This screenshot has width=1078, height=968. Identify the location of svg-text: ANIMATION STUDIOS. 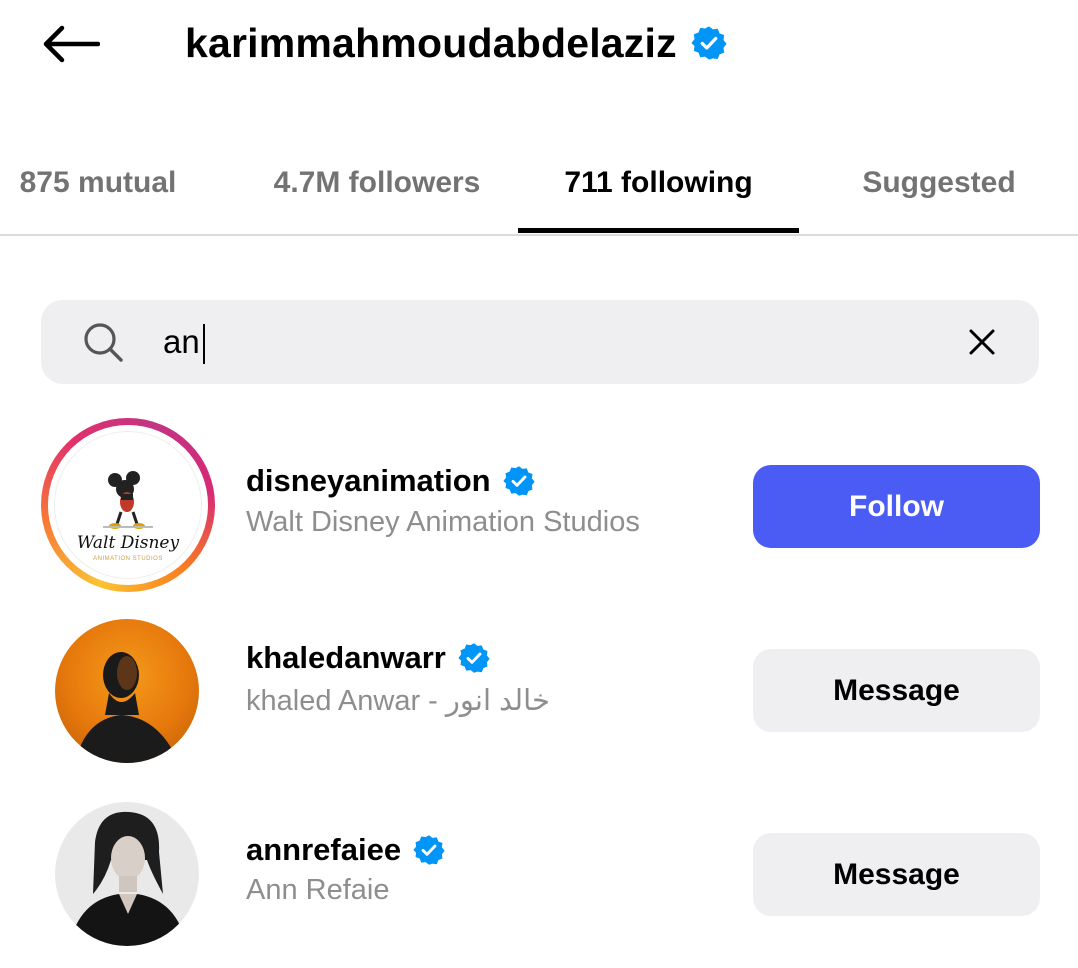
(128, 559).